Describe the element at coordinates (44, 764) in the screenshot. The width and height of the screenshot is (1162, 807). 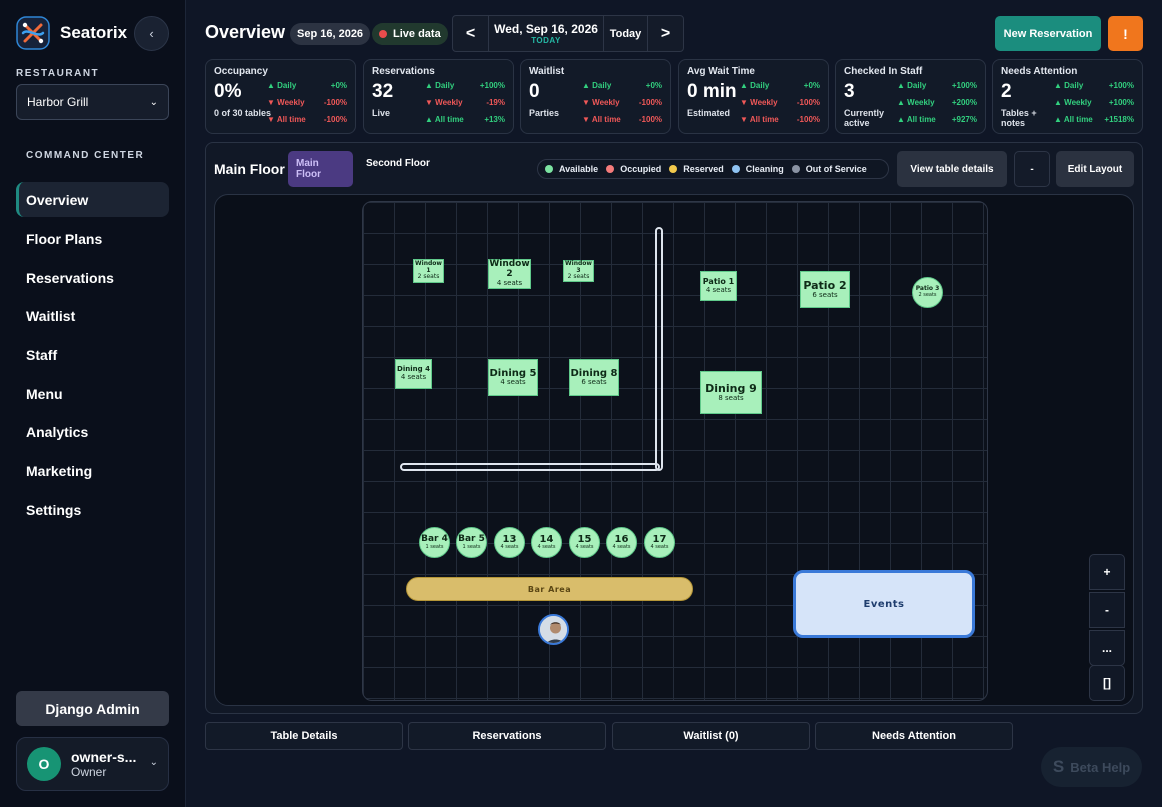
I see `avatar: O` at that location.